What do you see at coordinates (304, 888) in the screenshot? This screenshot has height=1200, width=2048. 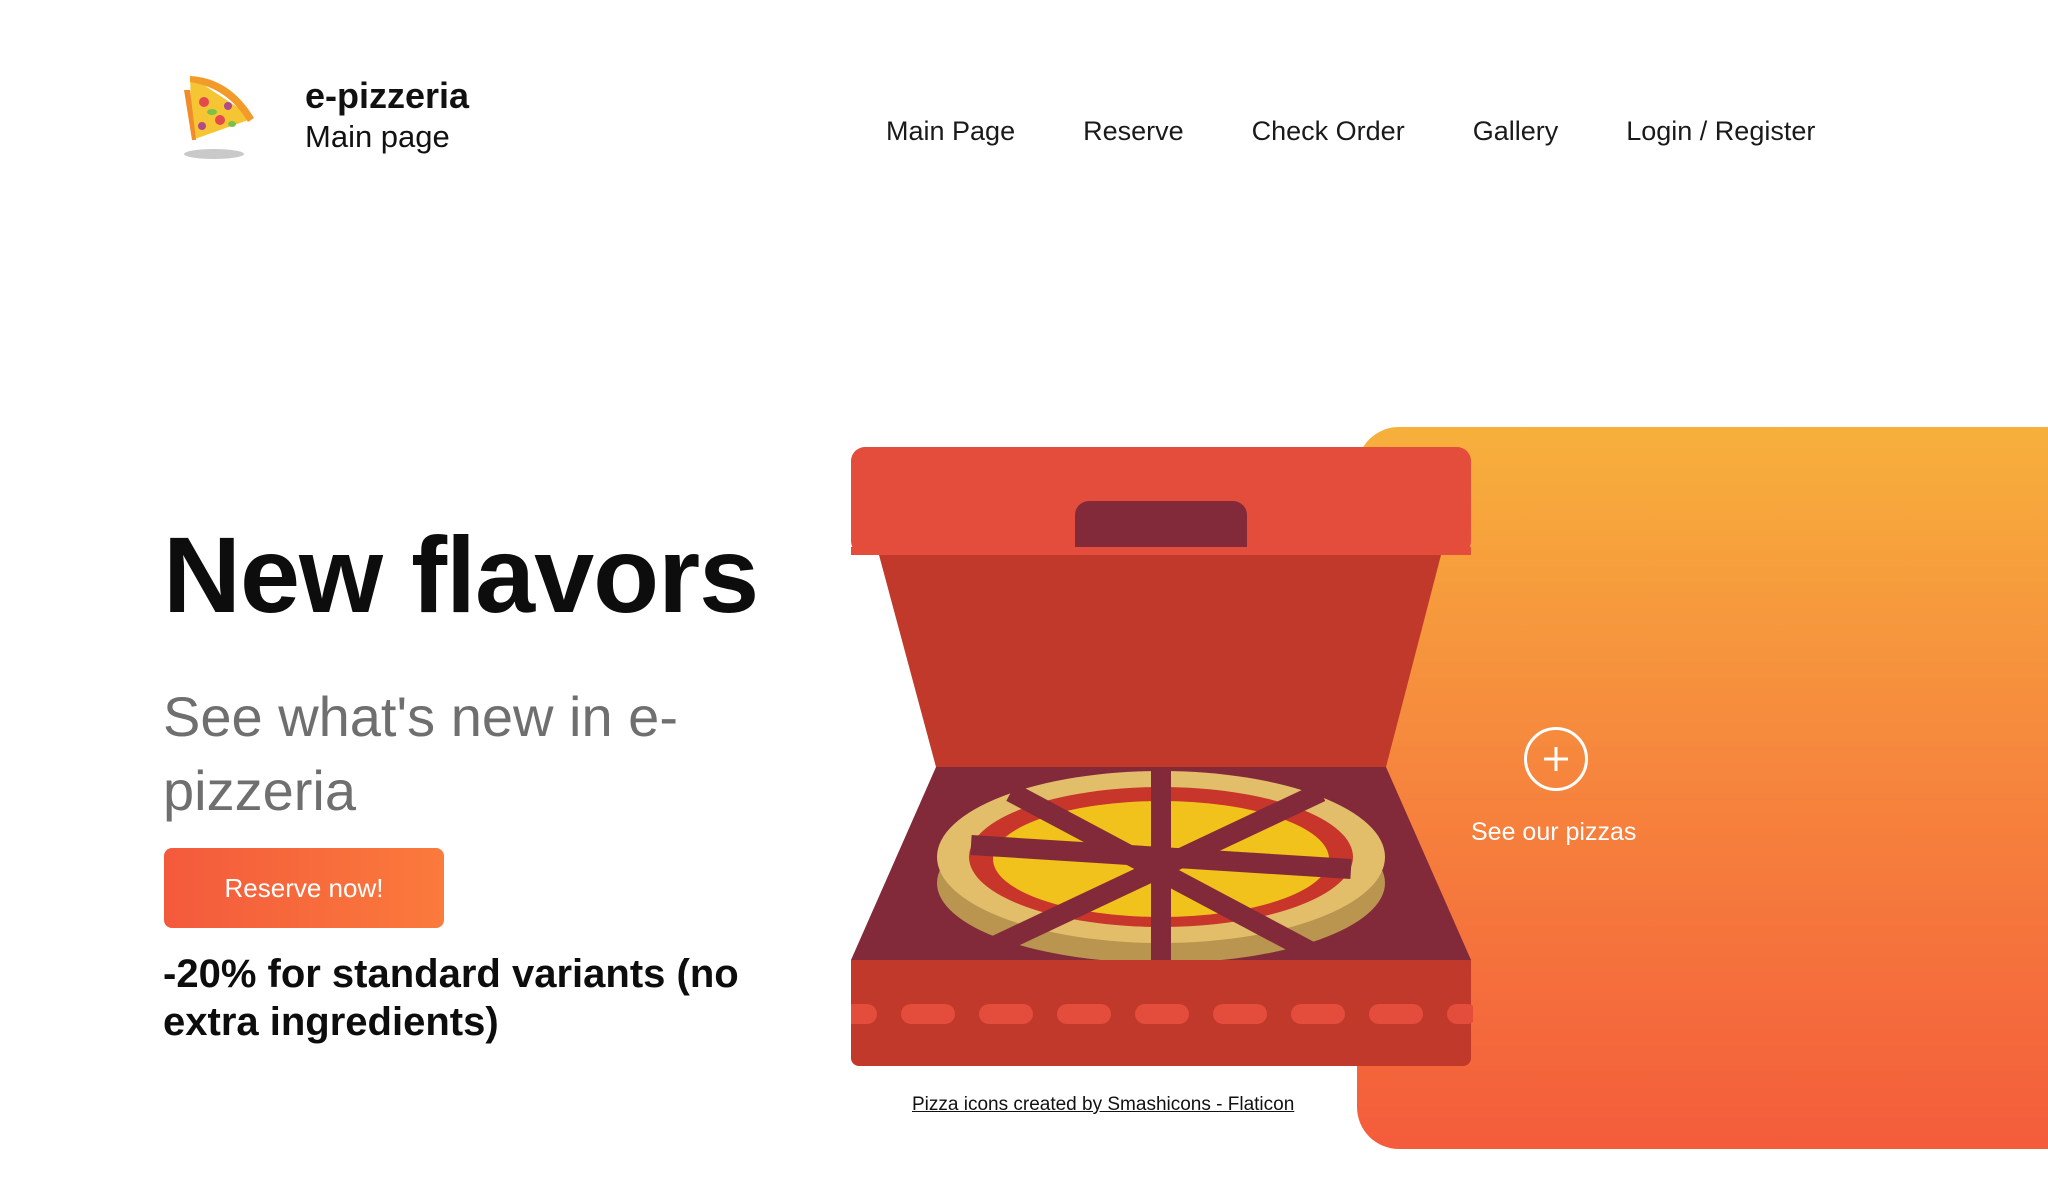 I see `reserve-now-button: Reserve now!` at bounding box center [304, 888].